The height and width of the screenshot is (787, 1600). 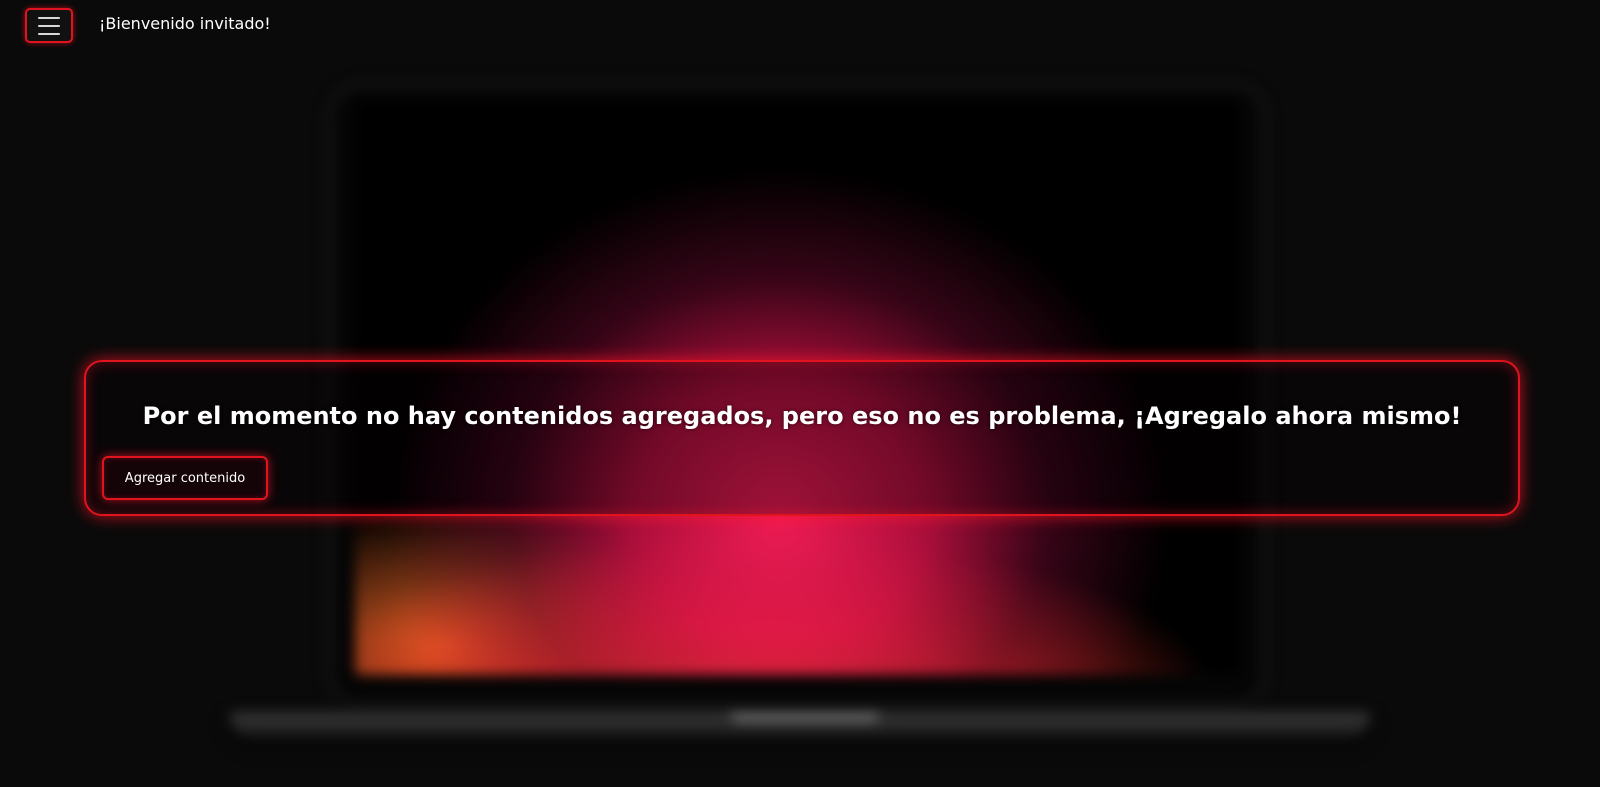 What do you see at coordinates (185, 478) in the screenshot?
I see `add-content-button: Agregar contenido` at bounding box center [185, 478].